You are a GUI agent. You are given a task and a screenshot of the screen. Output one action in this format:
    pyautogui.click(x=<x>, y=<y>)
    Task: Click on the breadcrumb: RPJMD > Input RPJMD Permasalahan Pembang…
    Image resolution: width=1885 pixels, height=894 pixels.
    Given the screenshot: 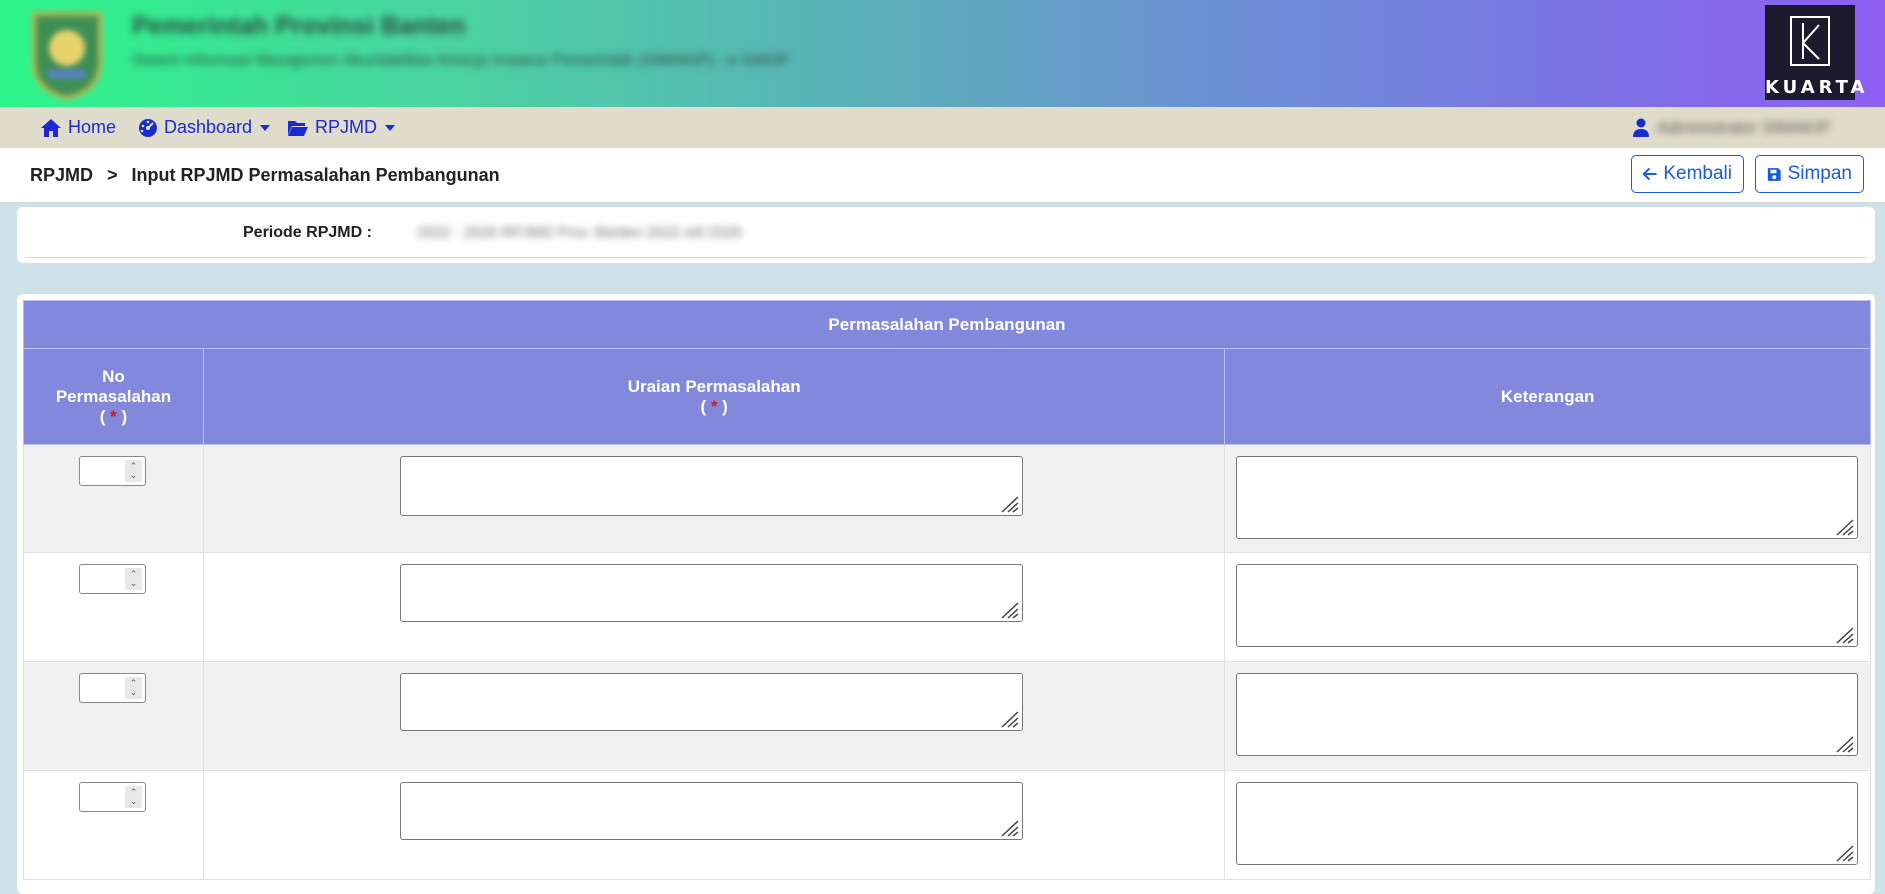 What is the action you would take?
    pyautogui.click(x=265, y=175)
    